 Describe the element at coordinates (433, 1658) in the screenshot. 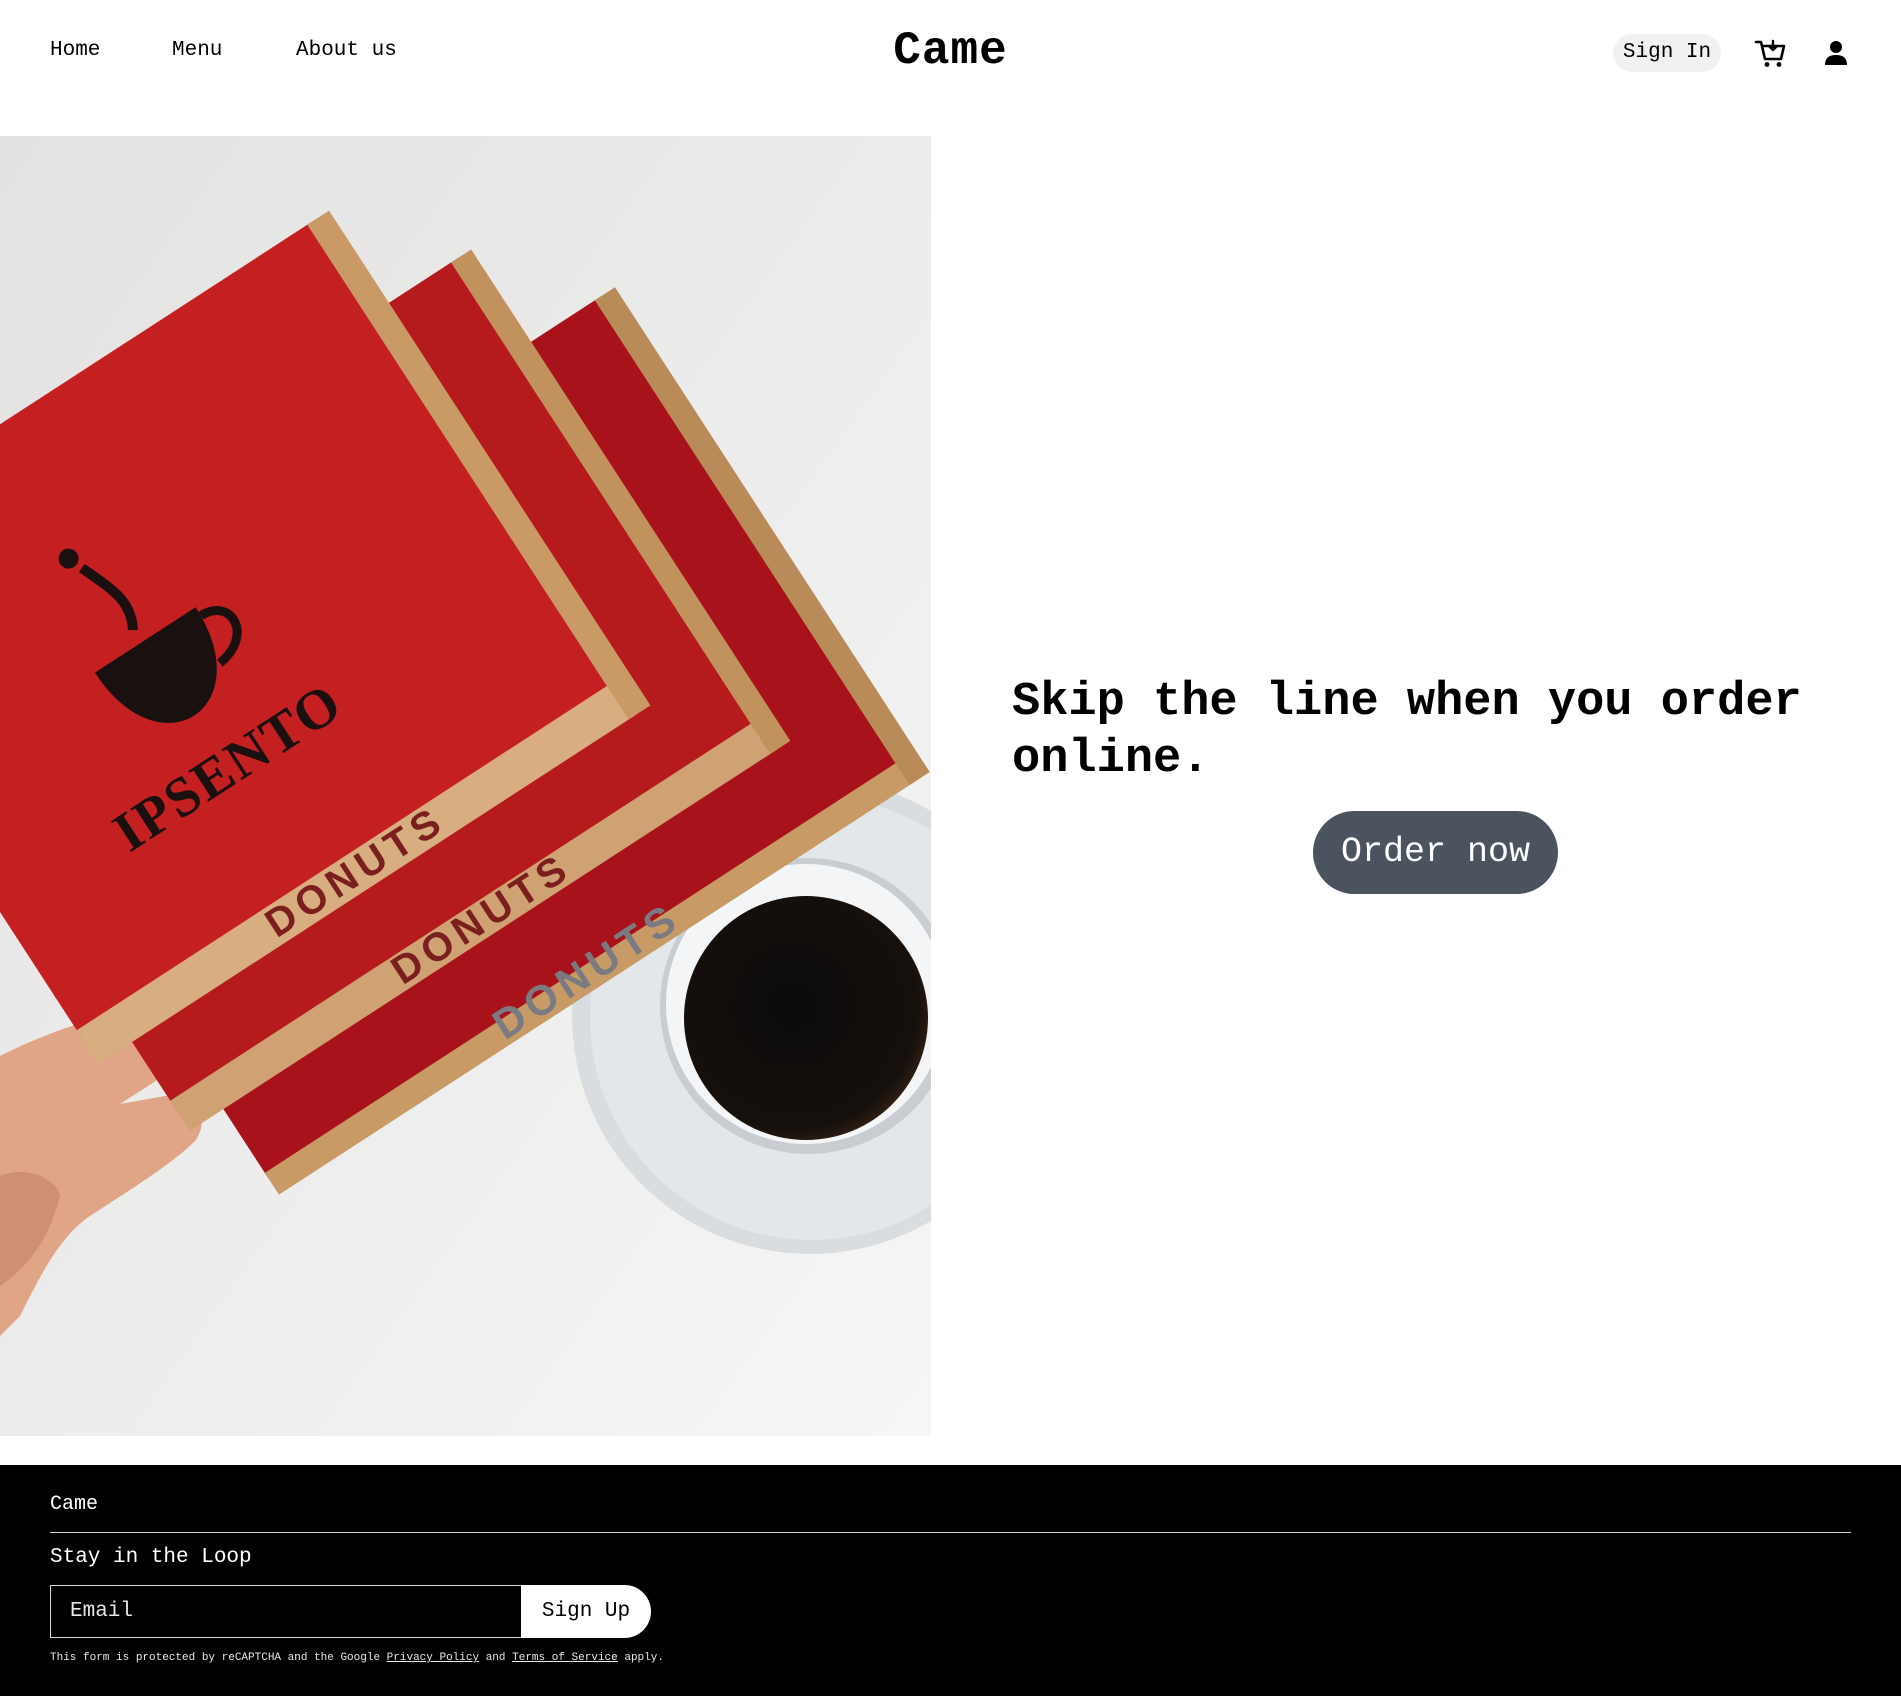

I see `privacy-policy-link: Privacy Policy` at that location.